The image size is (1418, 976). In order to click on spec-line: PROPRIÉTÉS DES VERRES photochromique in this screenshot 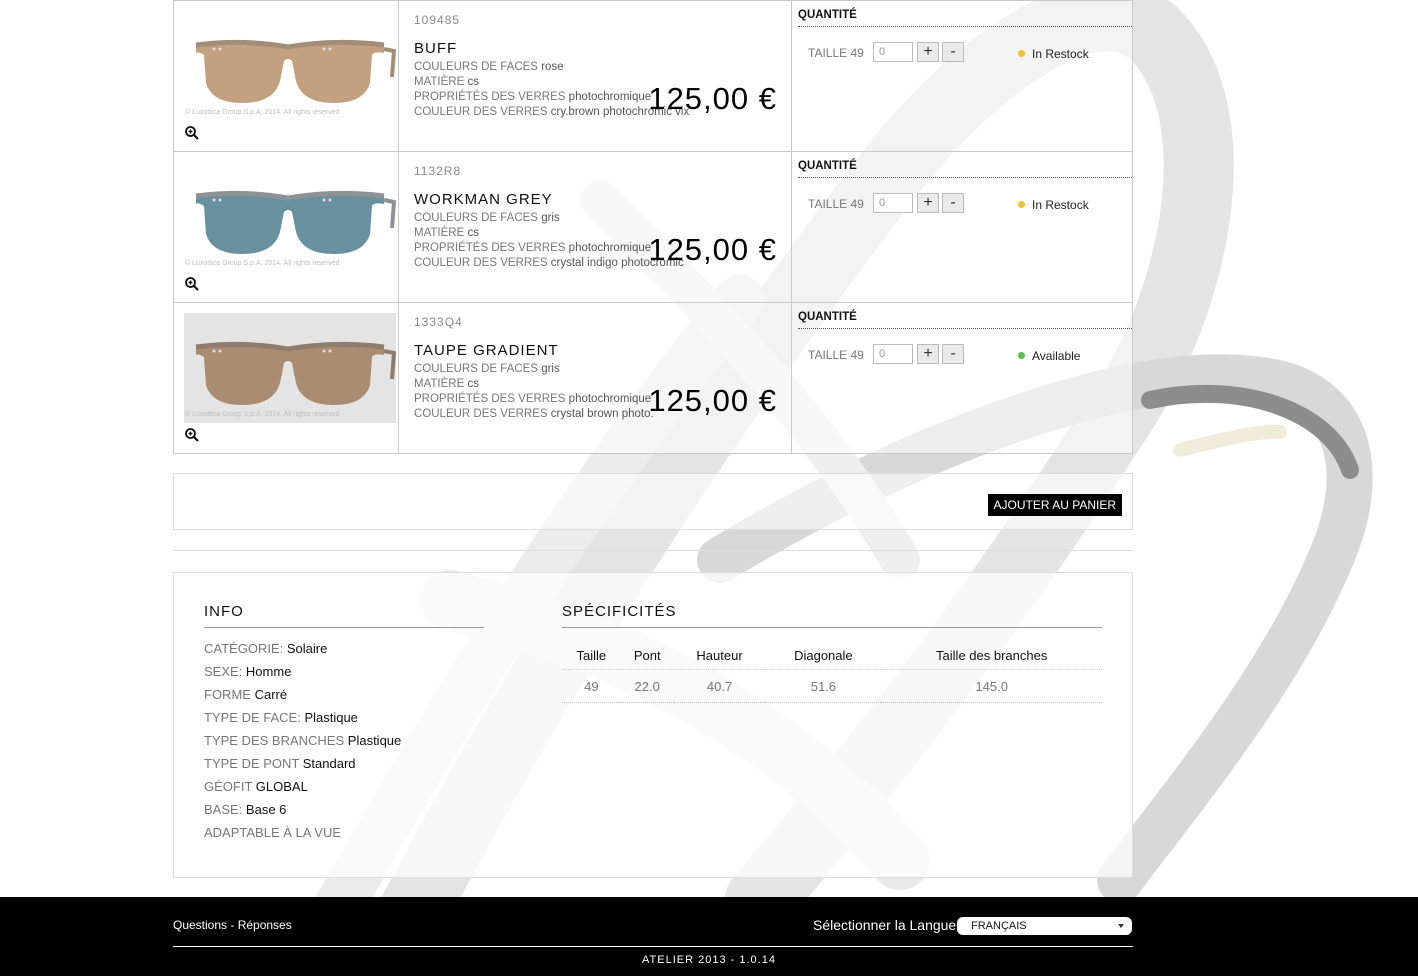, I will do `click(533, 248)`.